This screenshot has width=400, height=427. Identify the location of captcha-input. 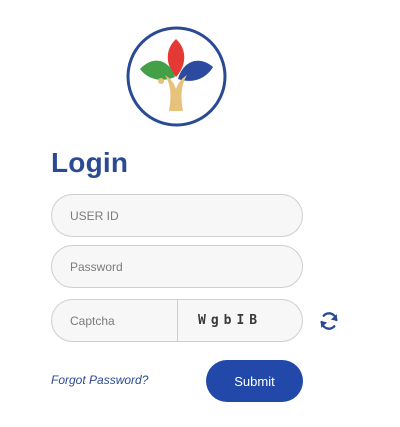
(115, 320).